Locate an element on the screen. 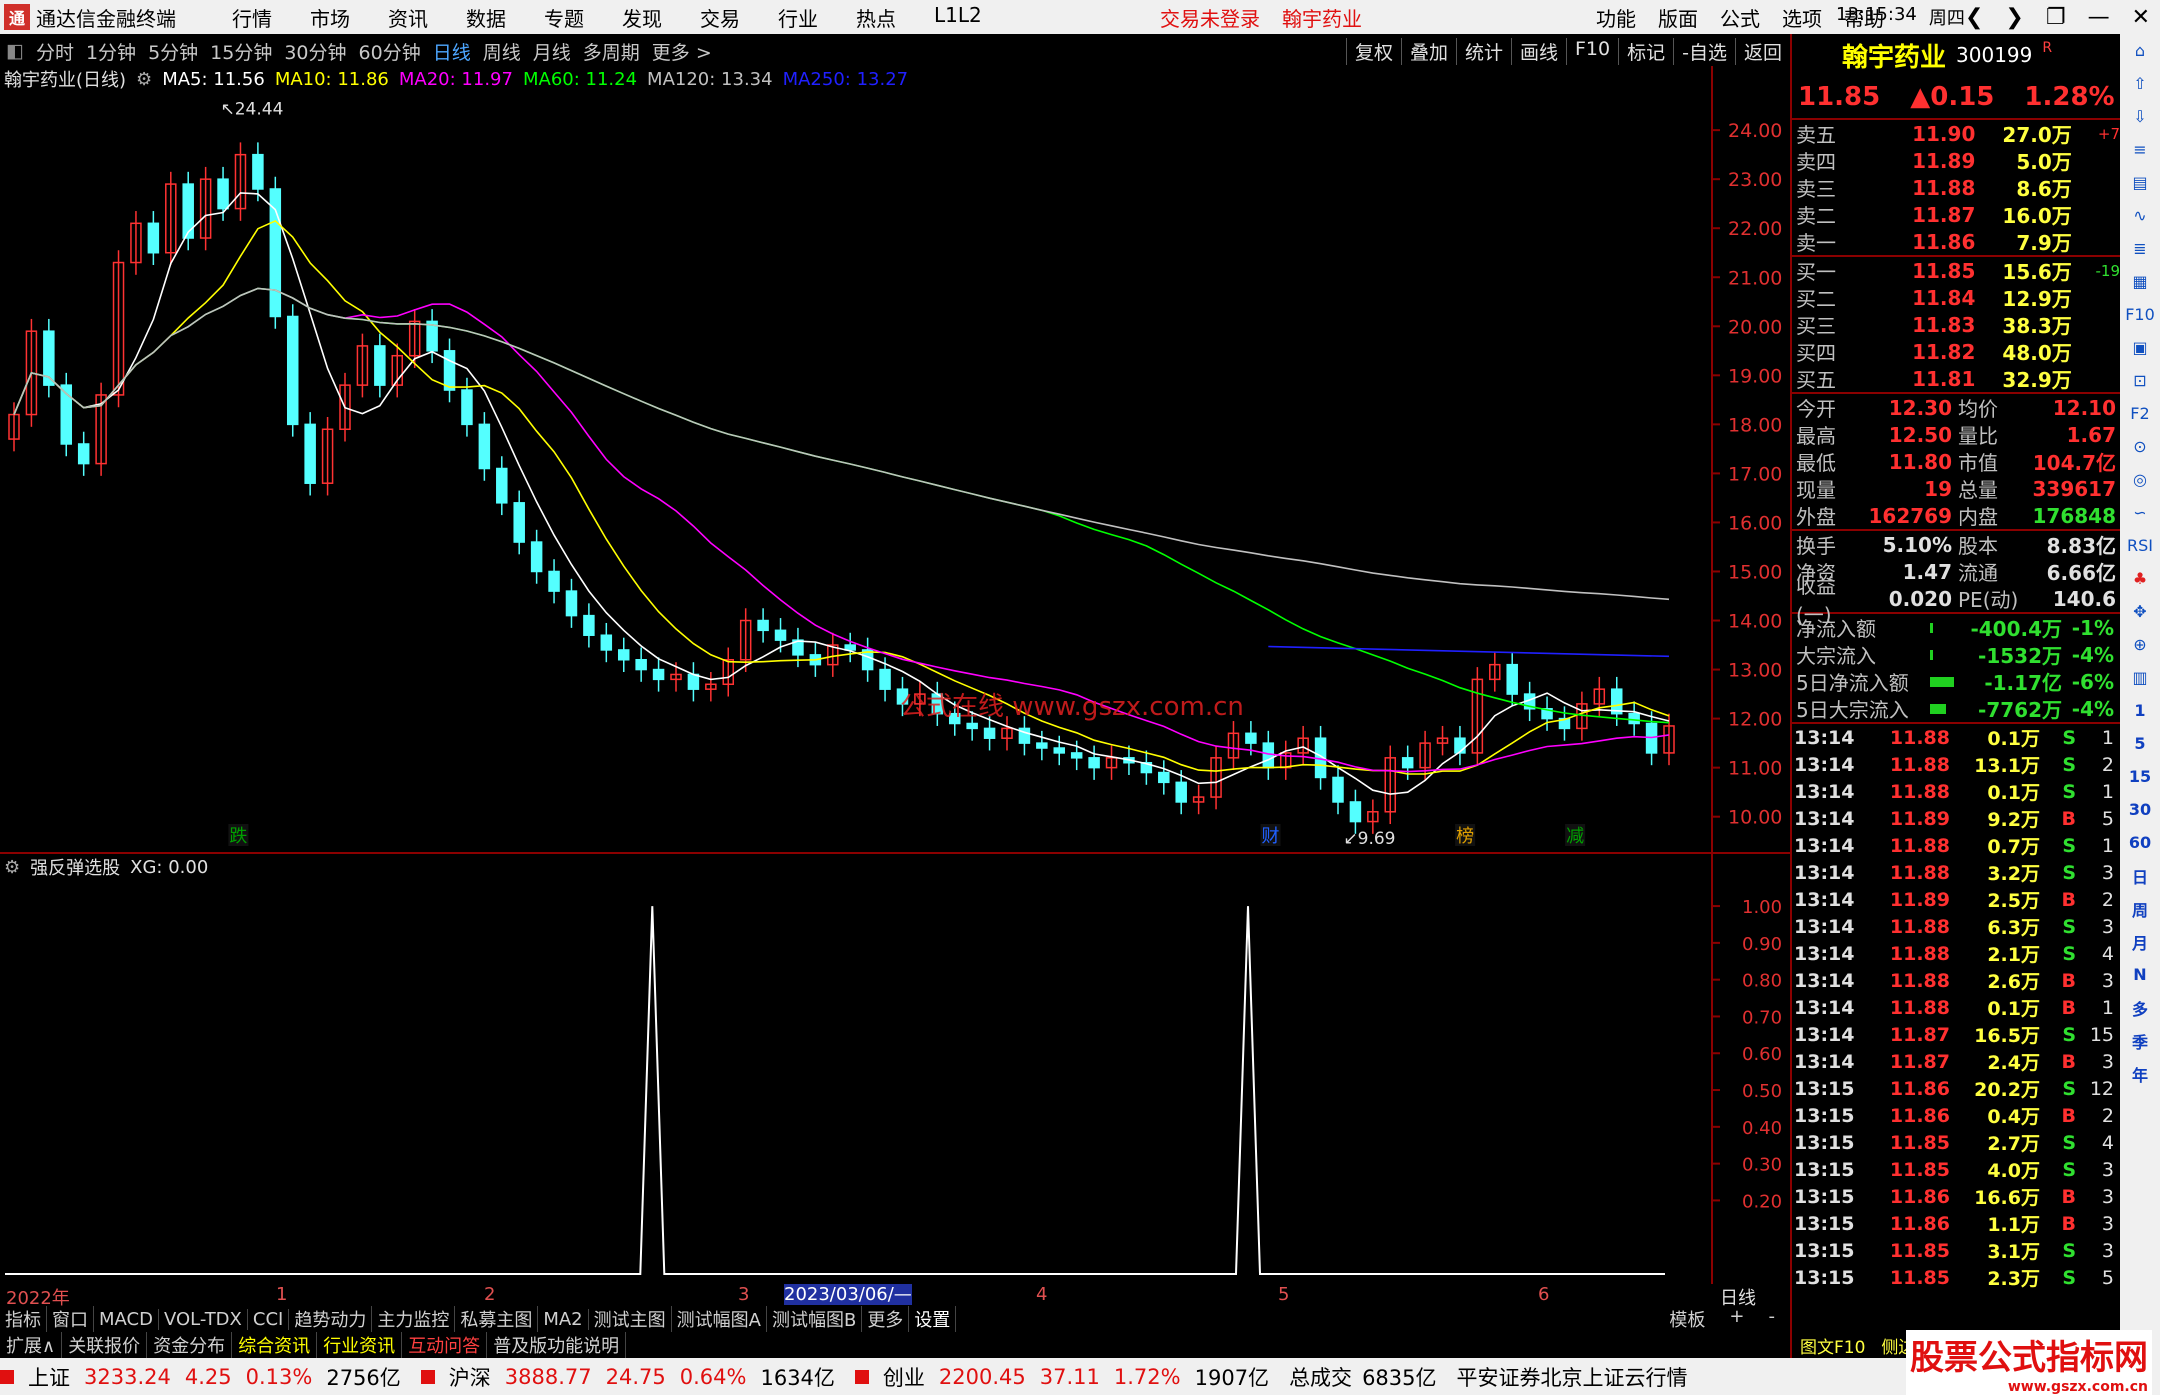 Image resolution: width=2160 pixels, height=1395 pixels. period-tab-7: 周线 is located at coordinates (502, 51).